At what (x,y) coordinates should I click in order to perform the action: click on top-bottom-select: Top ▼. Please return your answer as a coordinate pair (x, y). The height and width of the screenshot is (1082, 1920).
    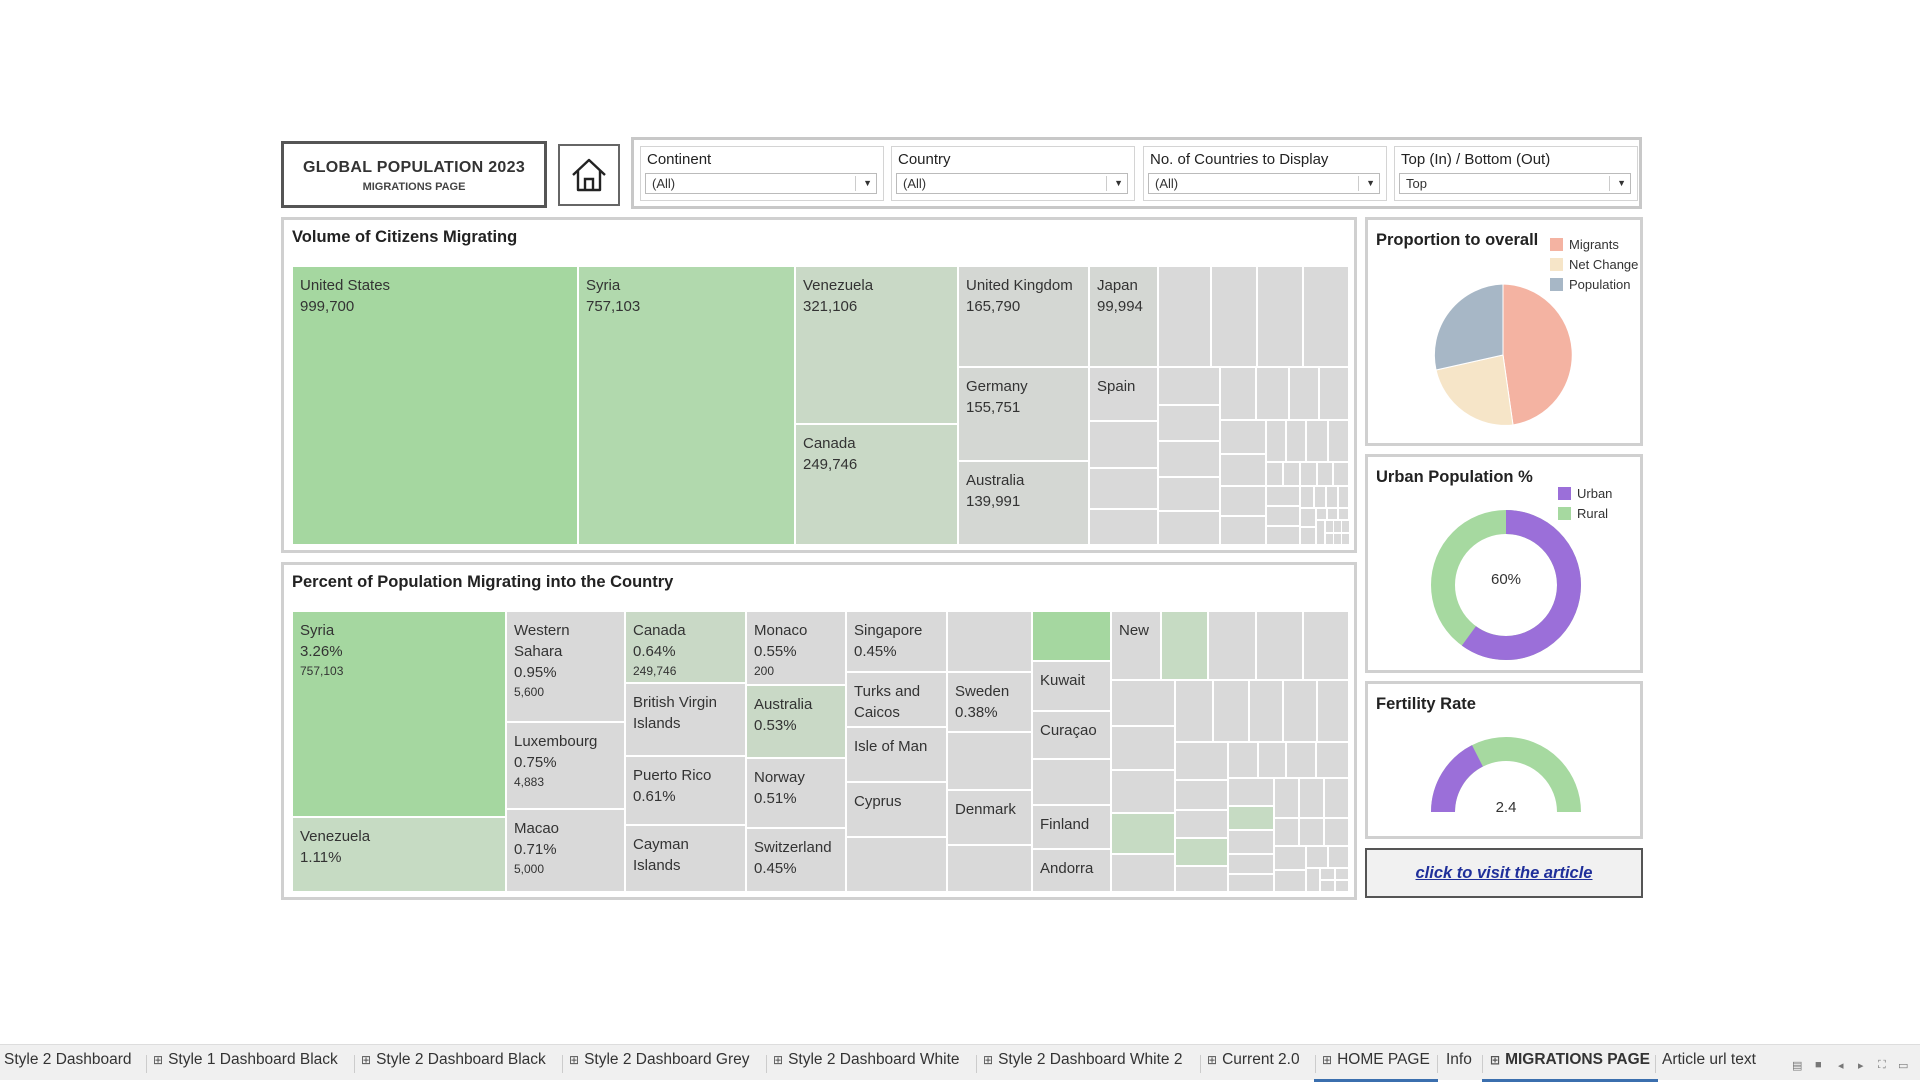
    Looking at the image, I should click on (1515, 183).